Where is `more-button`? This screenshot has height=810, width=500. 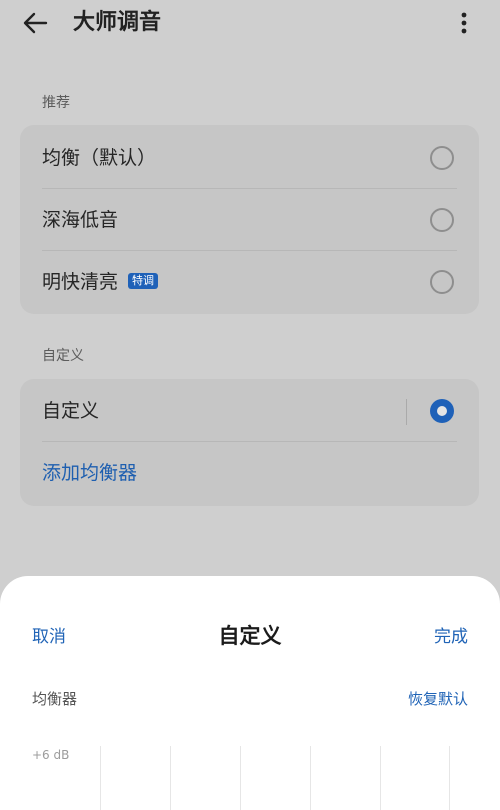
more-button is located at coordinates (464, 23).